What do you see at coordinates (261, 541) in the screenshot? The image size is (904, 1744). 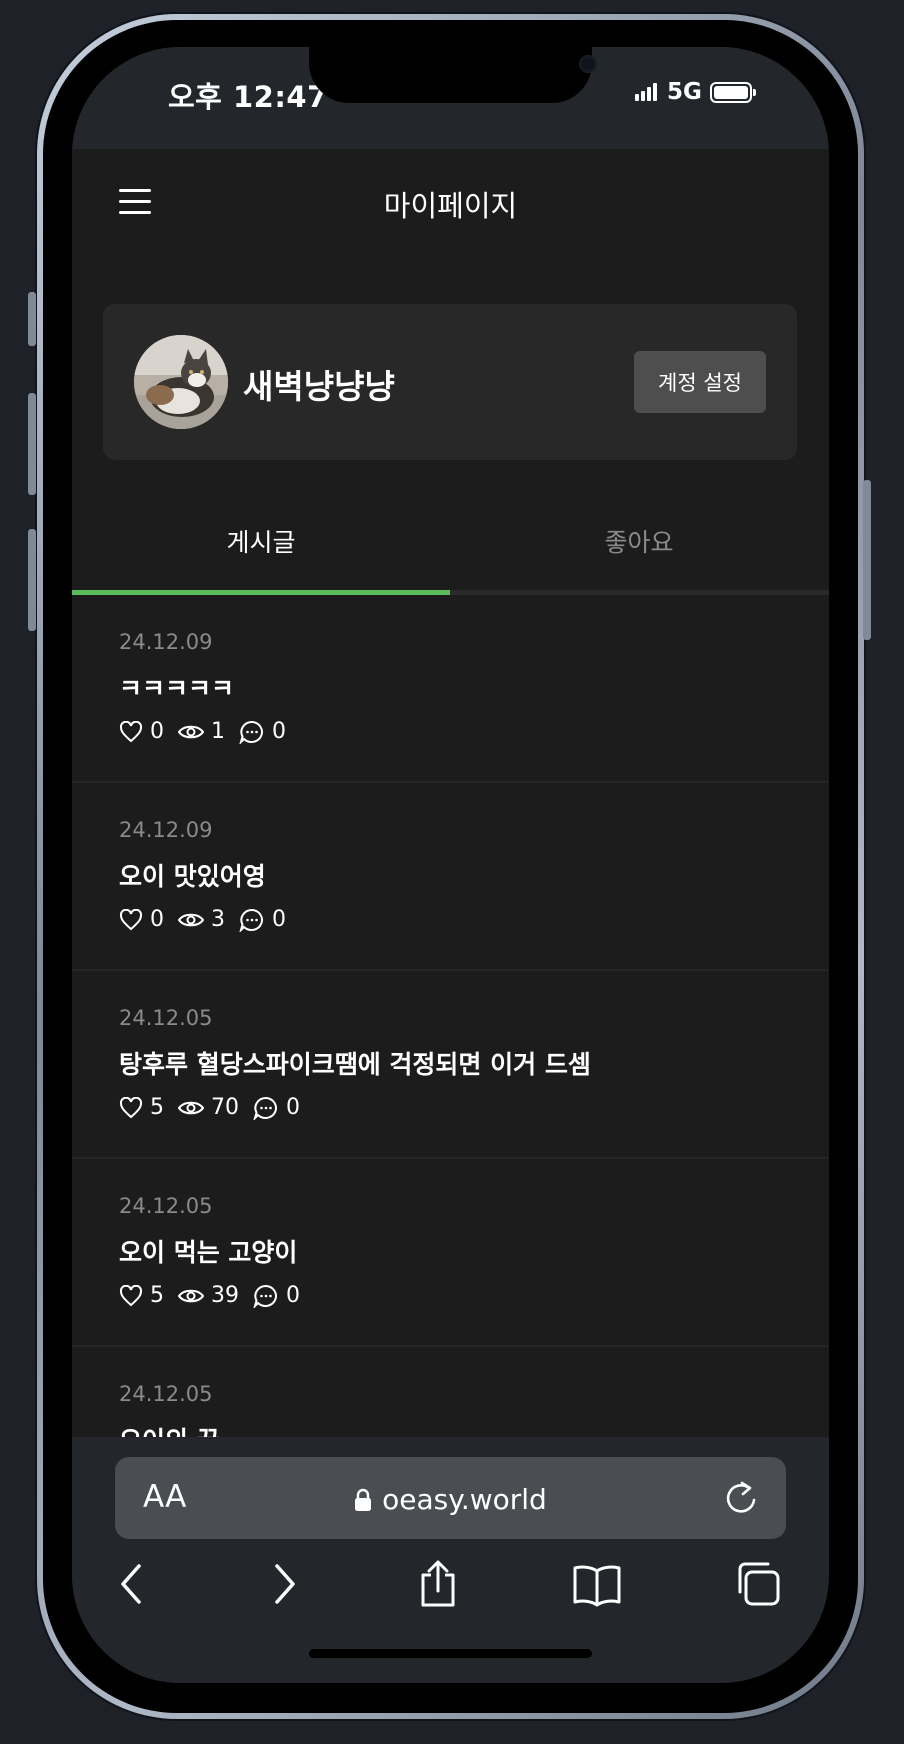 I see `tab-posts: 게시글` at bounding box center [261, 541].